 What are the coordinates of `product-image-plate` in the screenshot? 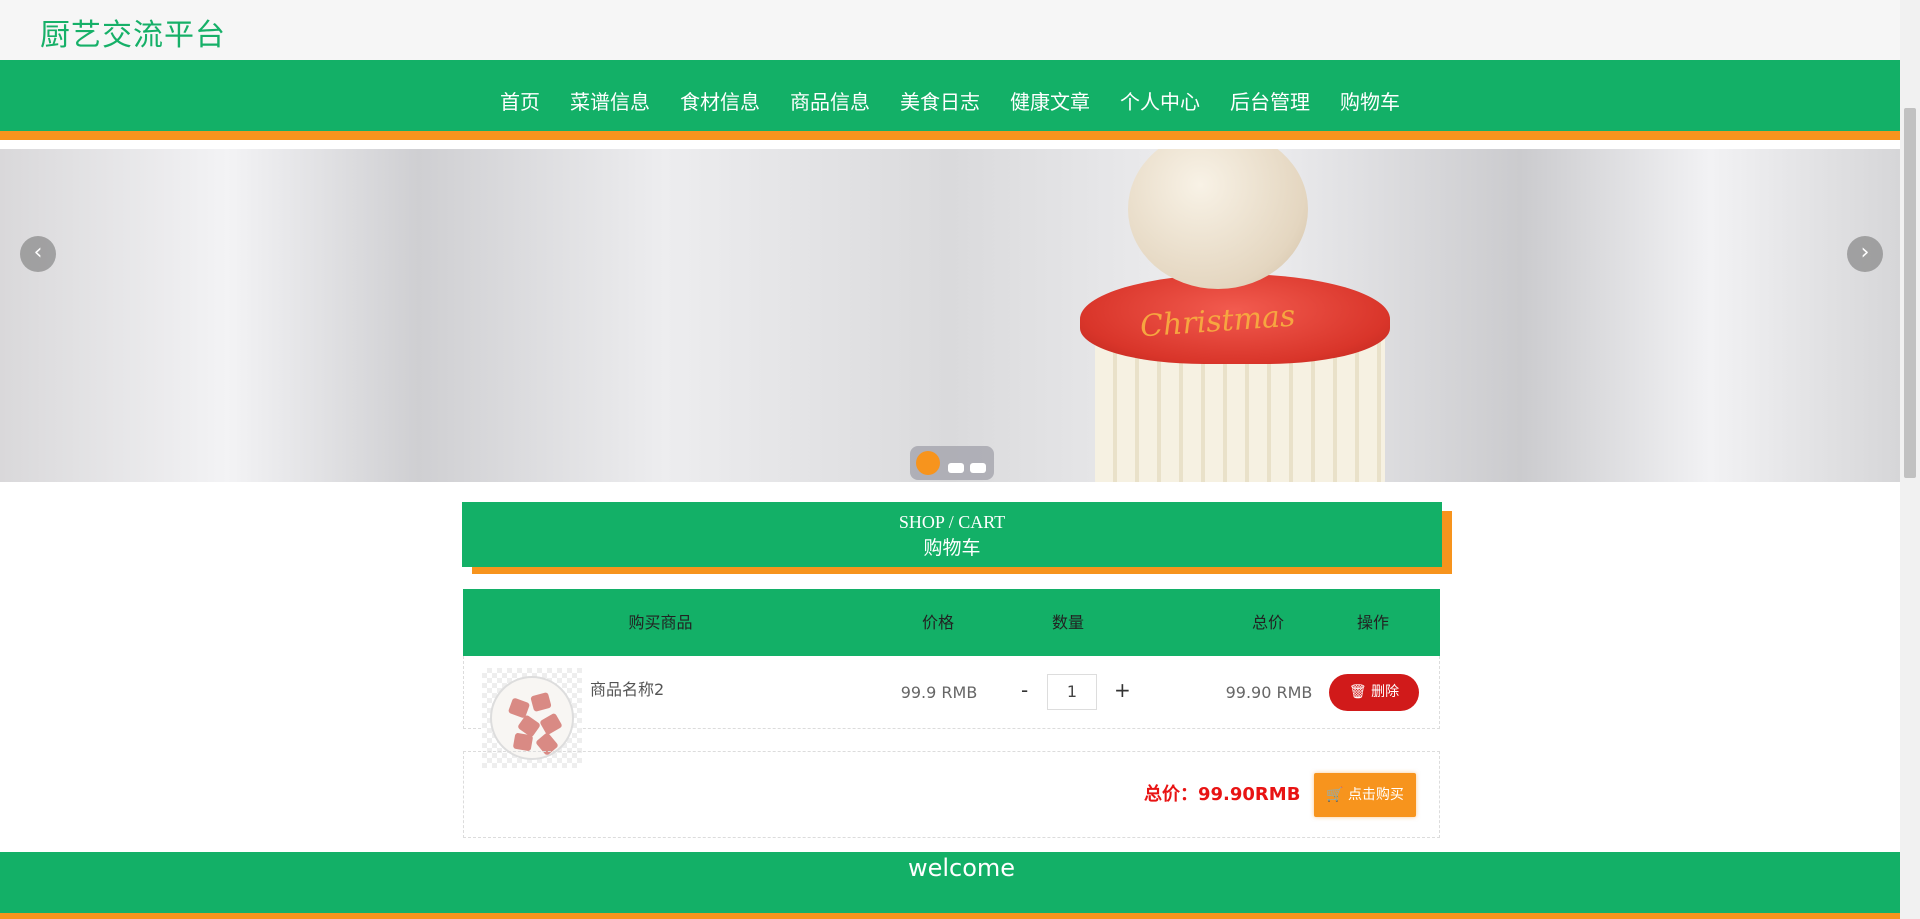 It's located at (532, 718).